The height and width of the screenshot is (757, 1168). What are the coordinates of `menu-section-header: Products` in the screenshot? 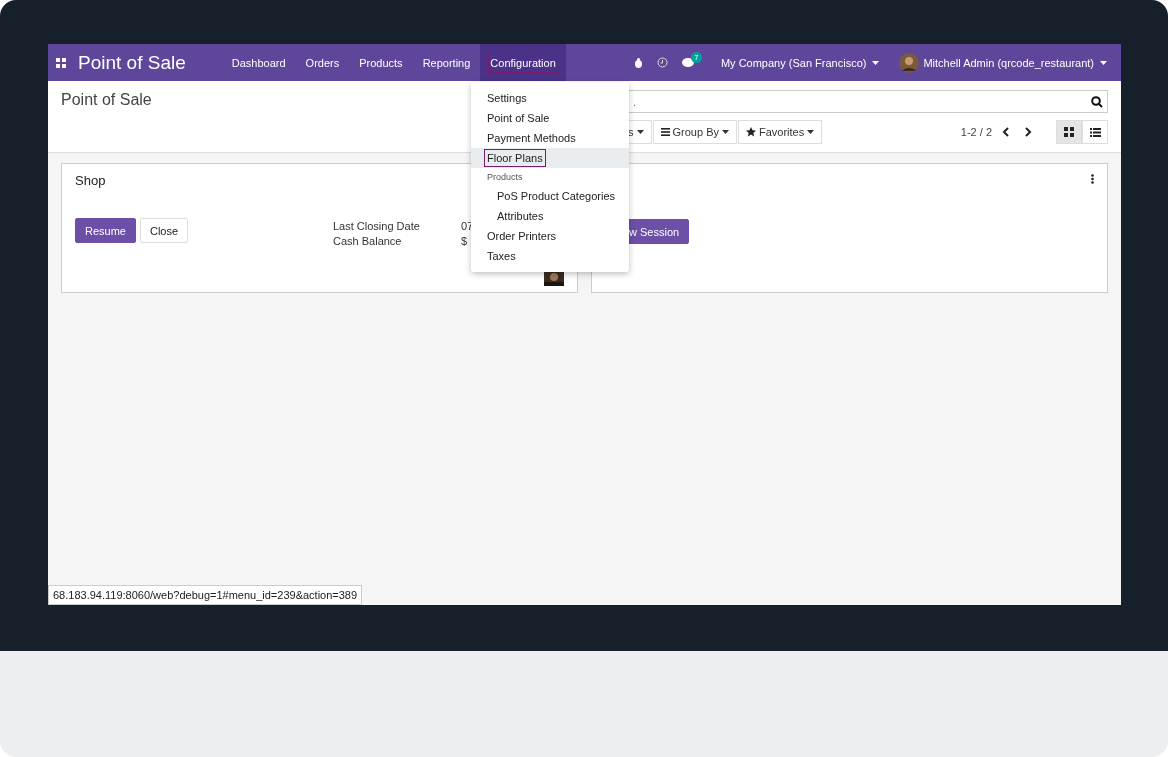 It's located at (505, 177).